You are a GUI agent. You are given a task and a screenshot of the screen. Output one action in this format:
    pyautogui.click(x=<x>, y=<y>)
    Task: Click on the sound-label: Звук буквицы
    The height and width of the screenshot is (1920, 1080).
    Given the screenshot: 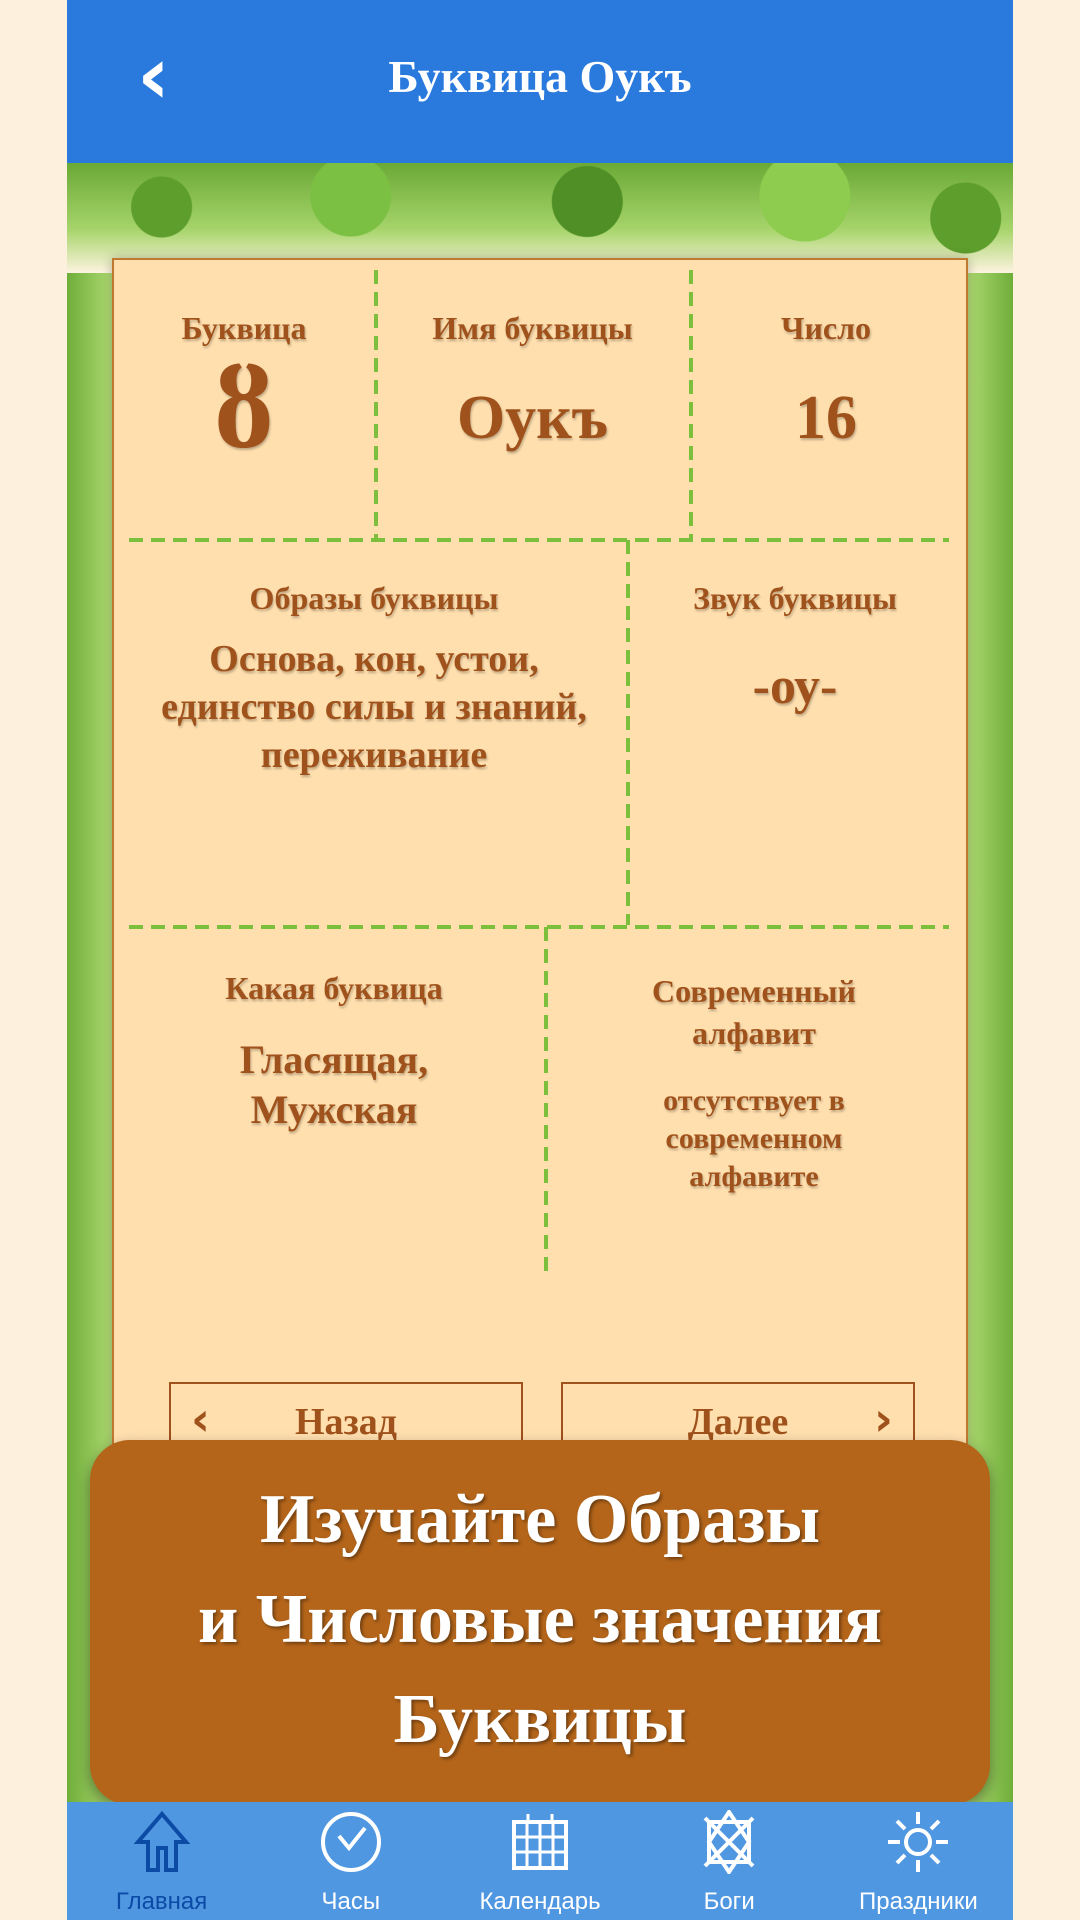 What is the action you would take?
    pyautogui.click(x=795, y=598)
    